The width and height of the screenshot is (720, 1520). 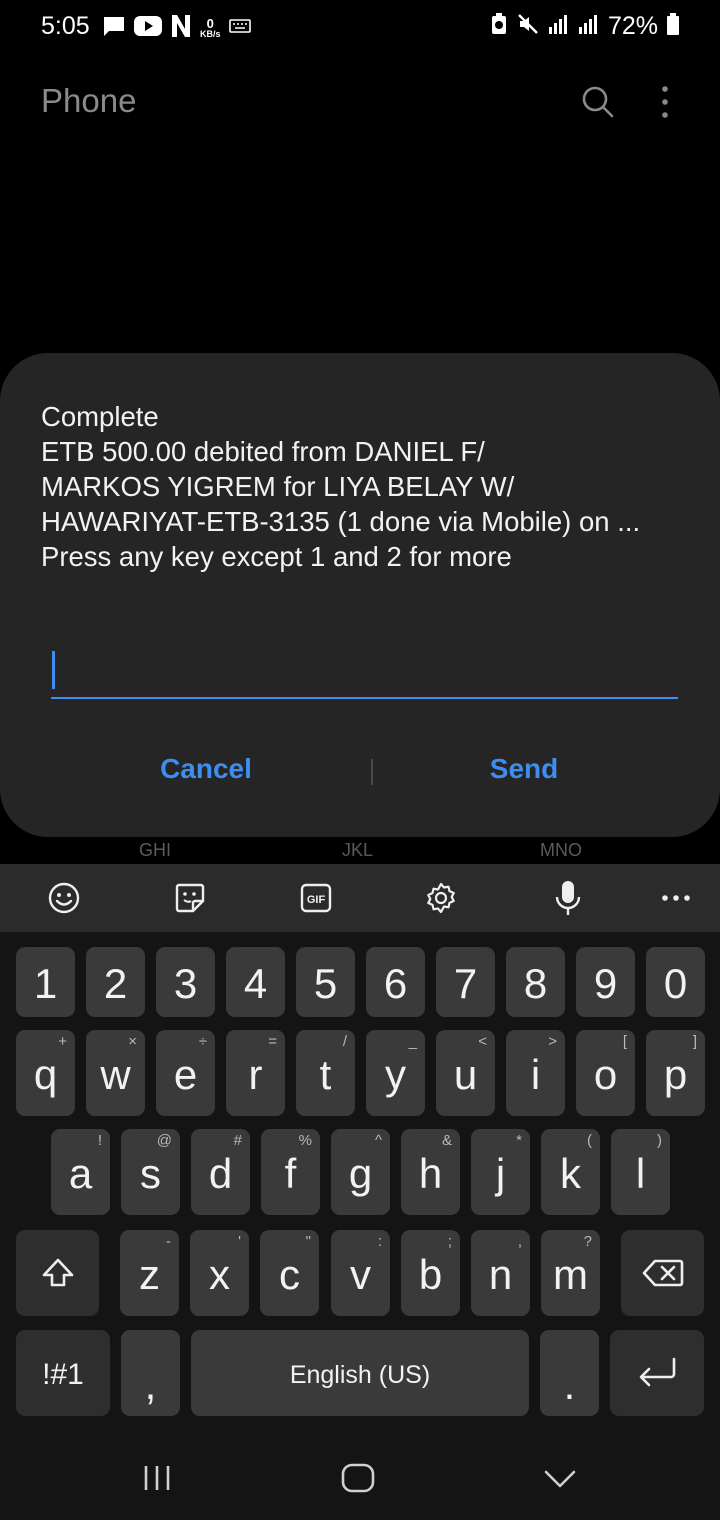 What do you see at coordinates (64, 898) in the screenshot?
I see `emoji-icon` at bounding box center [64, 898].